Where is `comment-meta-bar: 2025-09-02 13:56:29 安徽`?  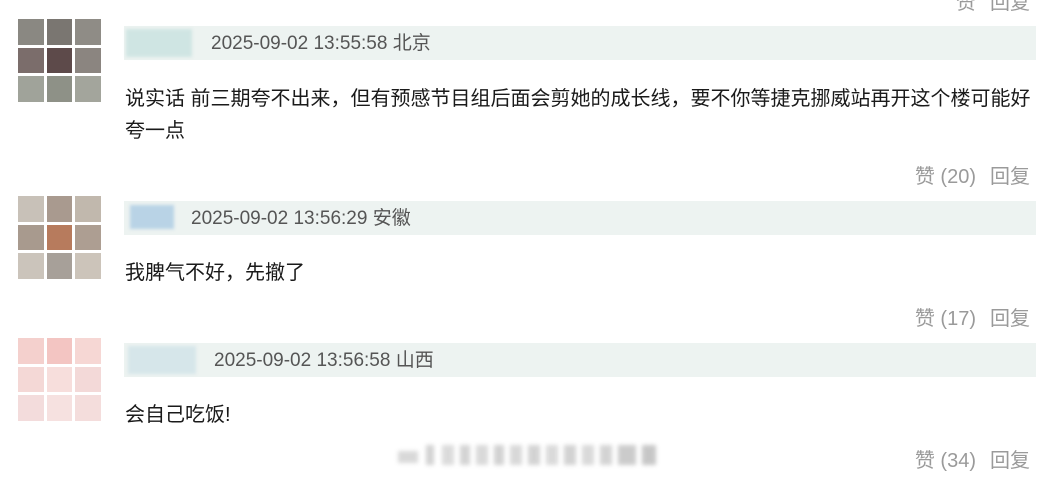
comment-meta-bar: 2025-09-02 13:56:29 安徽 is located at coordinates (580, 218).